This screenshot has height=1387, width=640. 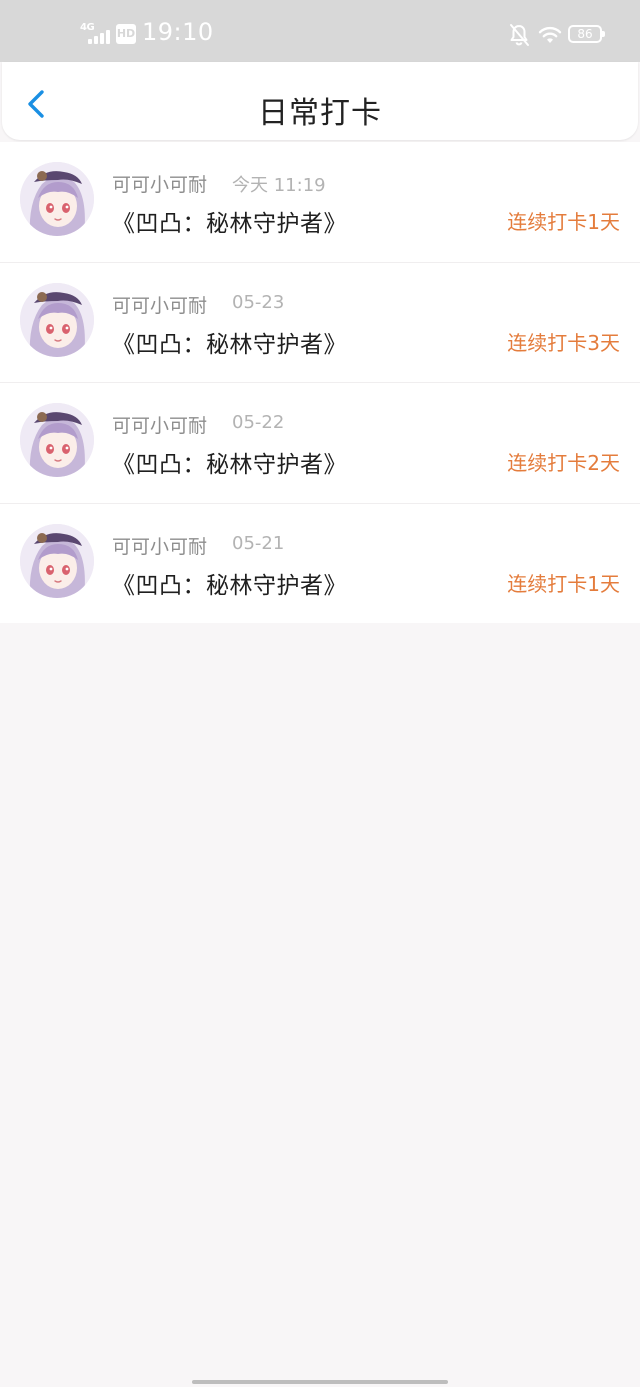 I want to click on checkin-item: 可可小可耐 05-22 《凹凸：秘林守护者》 连续打卡2天, so click(x=320, y=443).